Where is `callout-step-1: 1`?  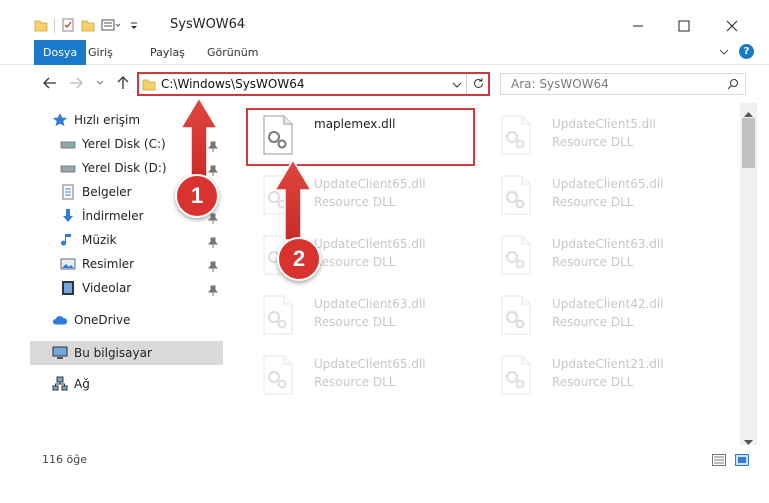 callout-step-1: 1 is located at coordinates (197, 196).